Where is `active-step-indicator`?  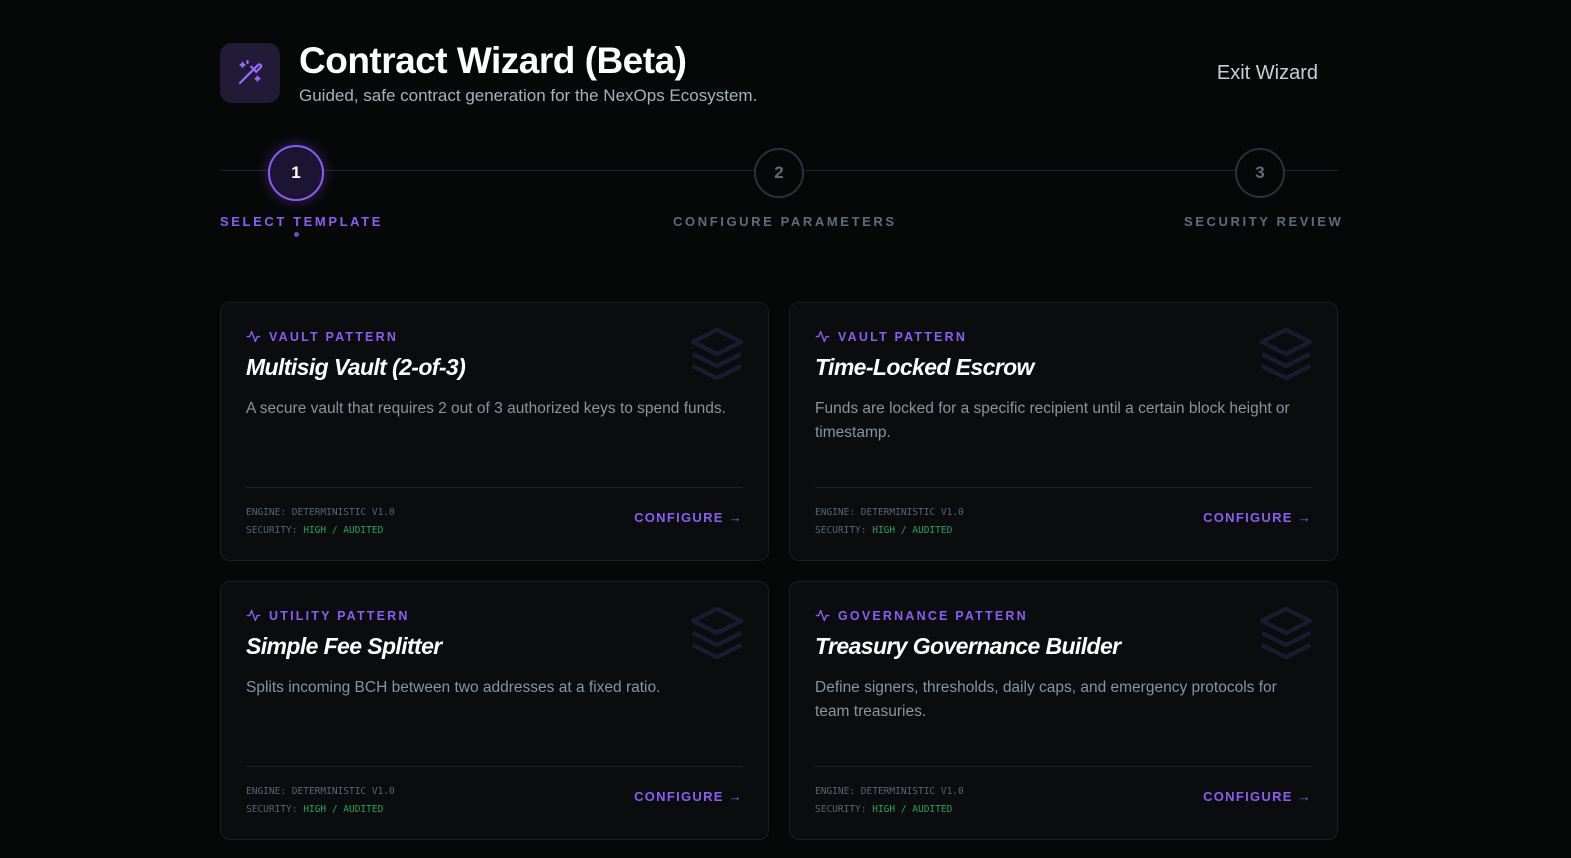
active-step-indicator is located at coordinates (296, 234).